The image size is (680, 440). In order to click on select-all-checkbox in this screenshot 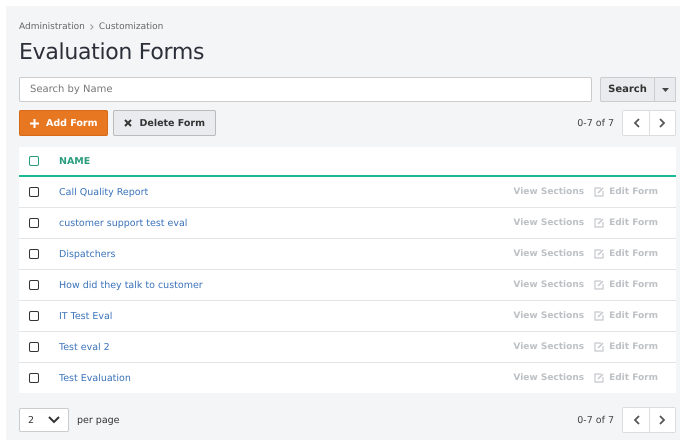, I will do `click(34, 161)`.